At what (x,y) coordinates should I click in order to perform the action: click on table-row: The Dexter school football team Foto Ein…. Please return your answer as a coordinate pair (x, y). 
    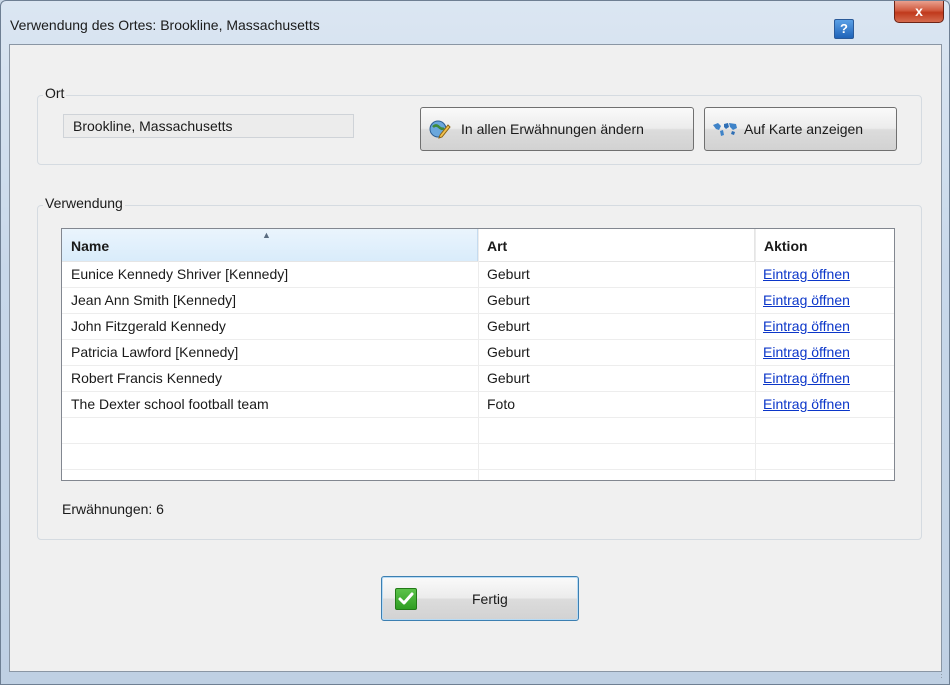
    Looking at the image, I should click on (478, 404).